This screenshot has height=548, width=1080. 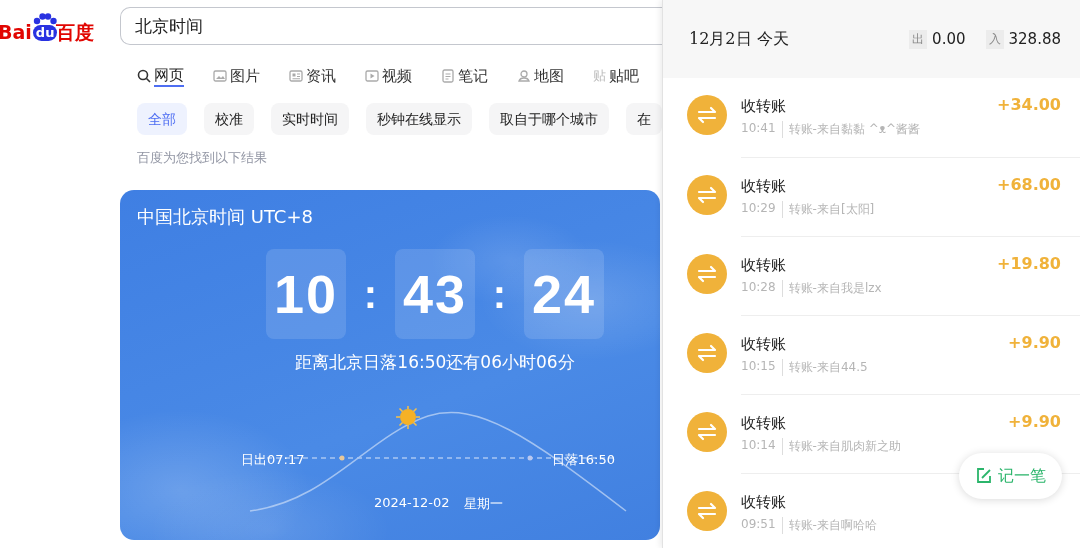 I want to click on transaction-note: 转账-来自[太阳], so click(x=831, y=209).